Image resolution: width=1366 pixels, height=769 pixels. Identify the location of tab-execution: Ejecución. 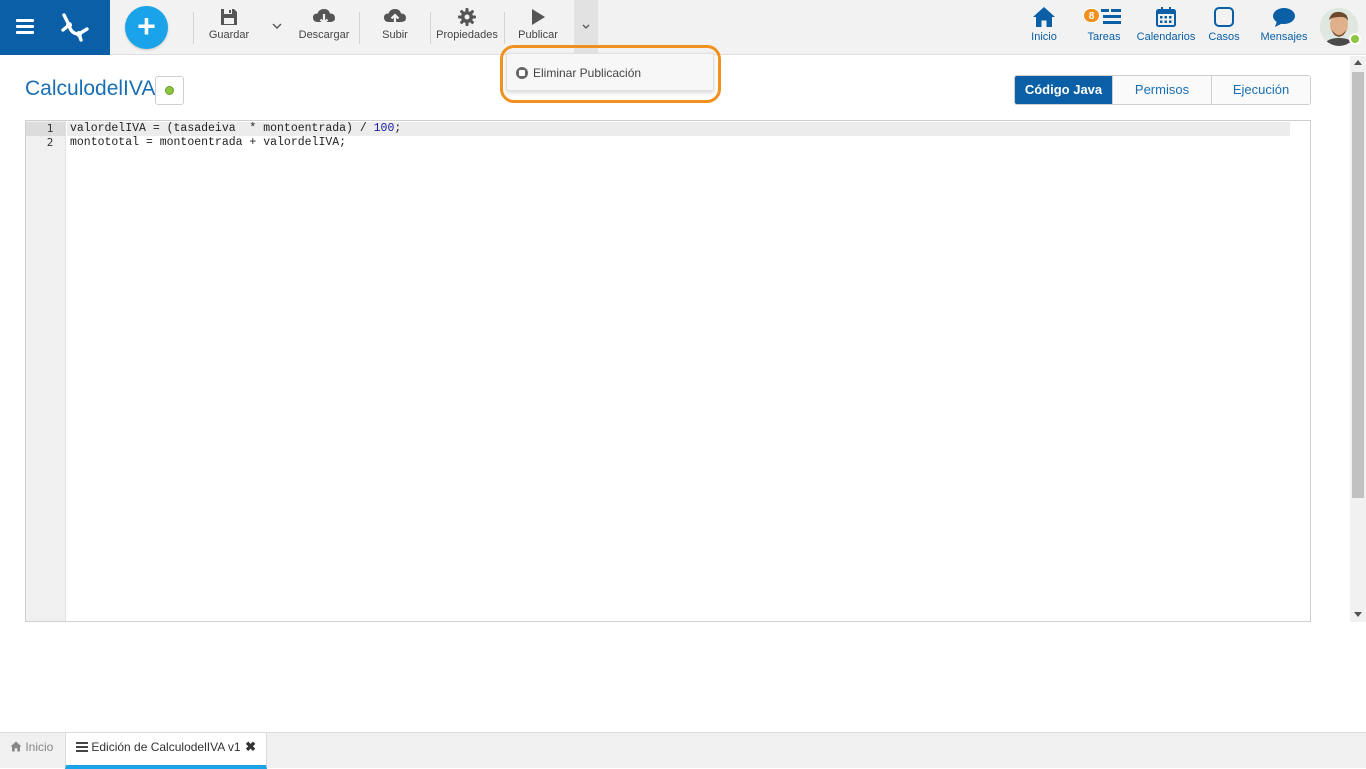
(1260, 90).